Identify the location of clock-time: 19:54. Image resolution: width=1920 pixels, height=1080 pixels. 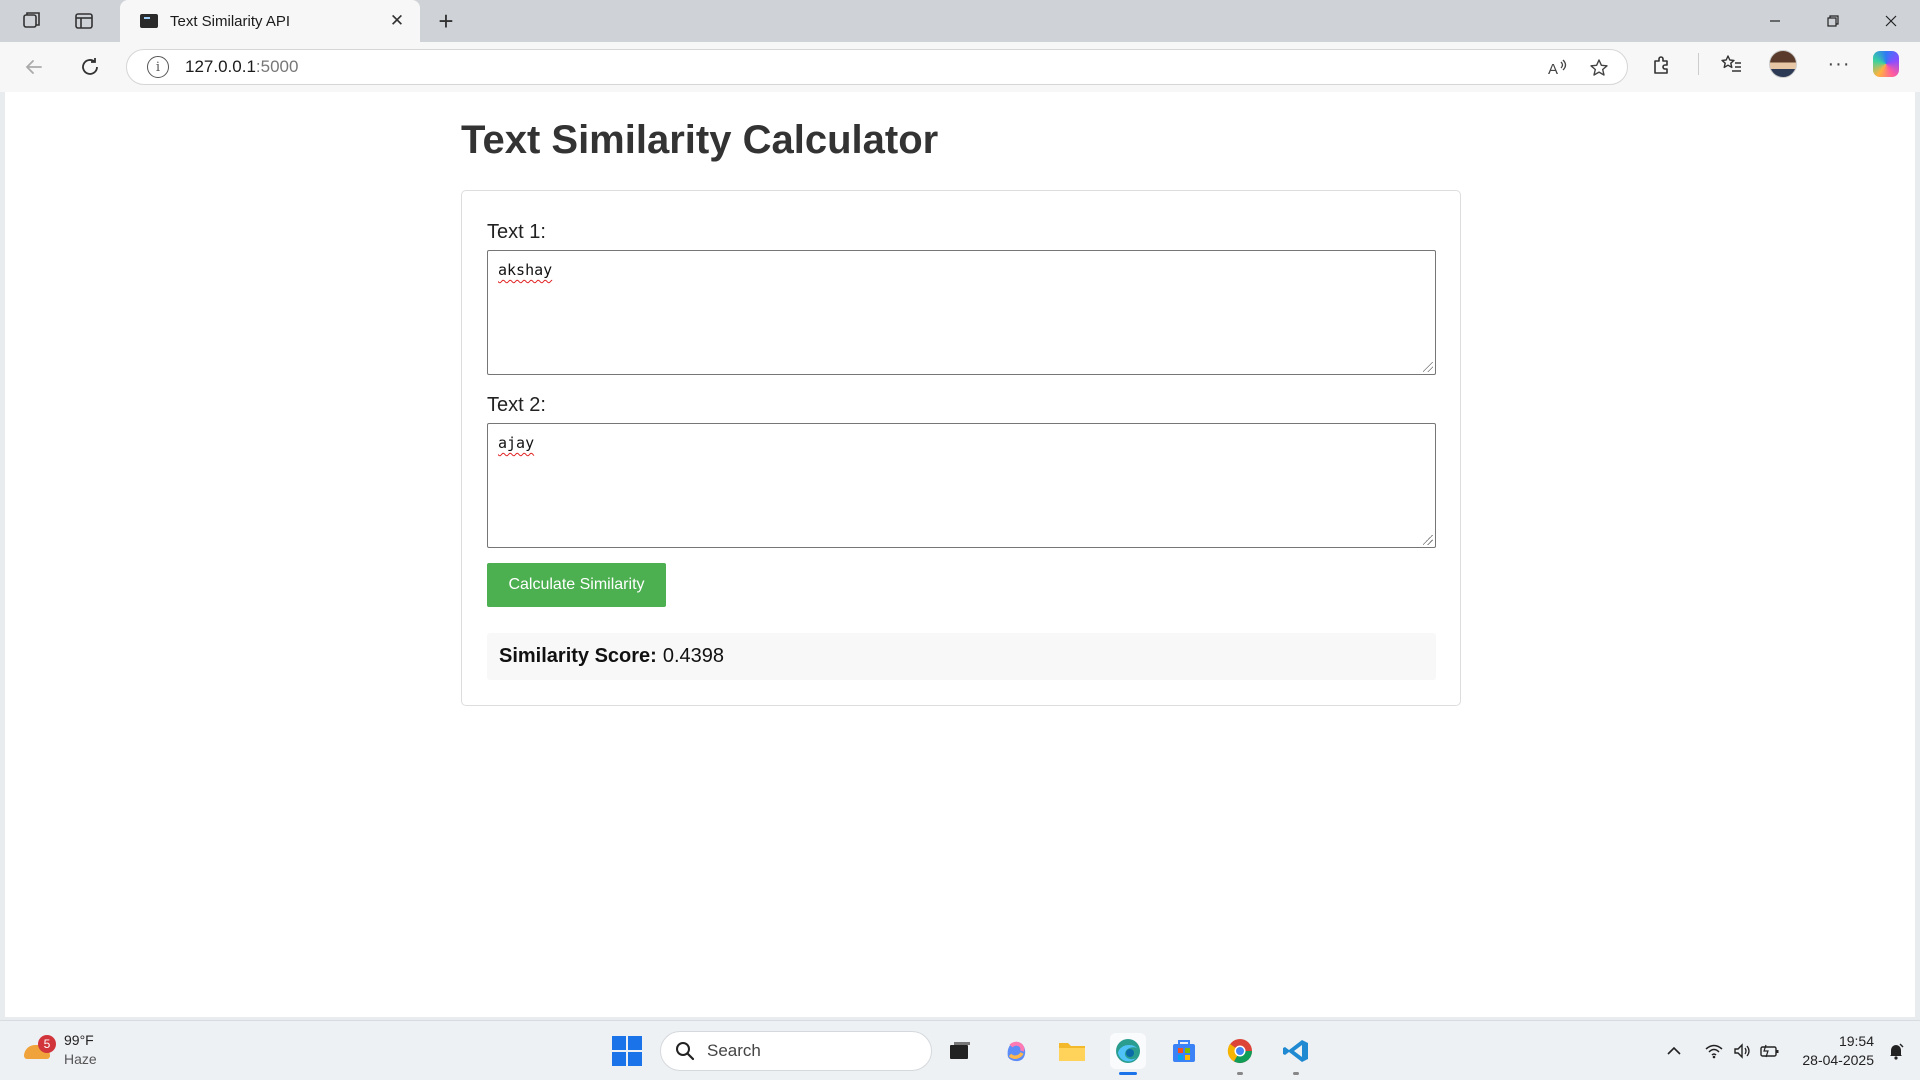
(1856, 1041).